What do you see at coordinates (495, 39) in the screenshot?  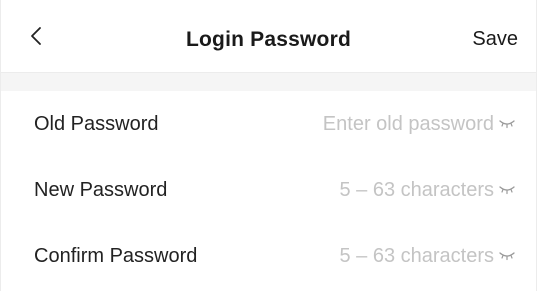 I see `save-button: Save` at bounding box center [495, 39].